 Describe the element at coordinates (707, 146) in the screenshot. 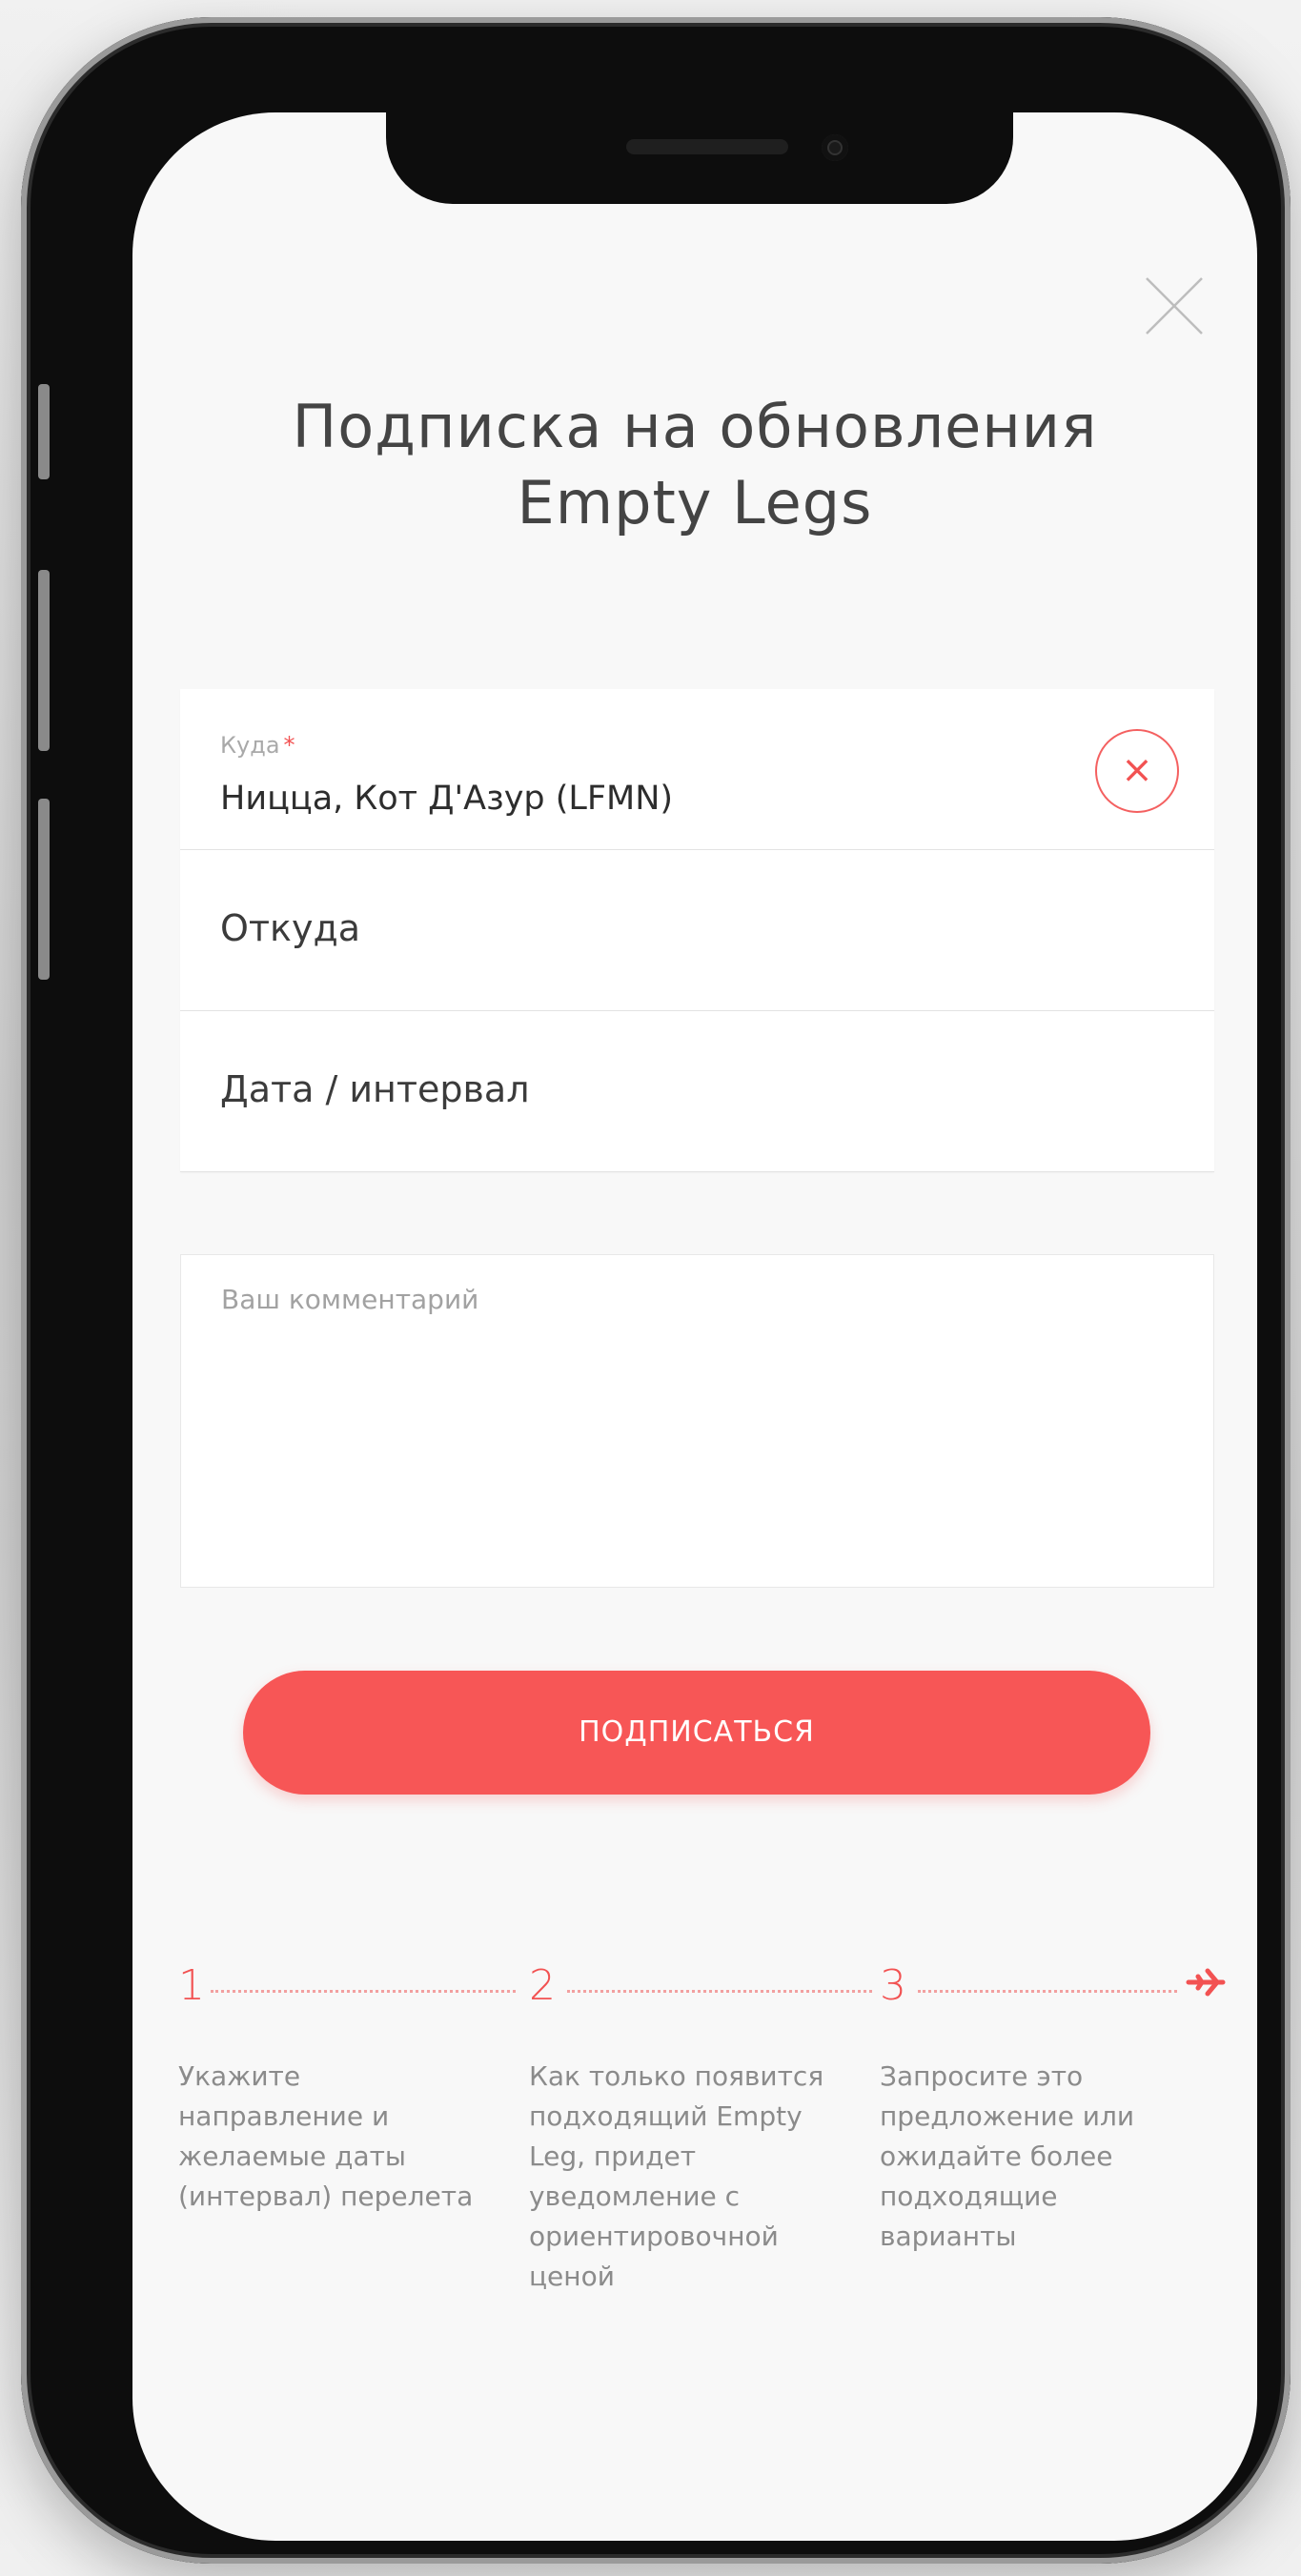

I see `speaker-grille` at that location.